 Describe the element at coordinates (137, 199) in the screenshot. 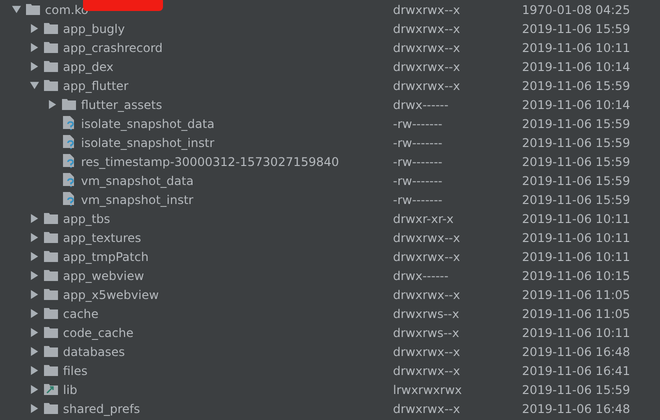

I see `file-name: vm_snapshot_instr` at that location.